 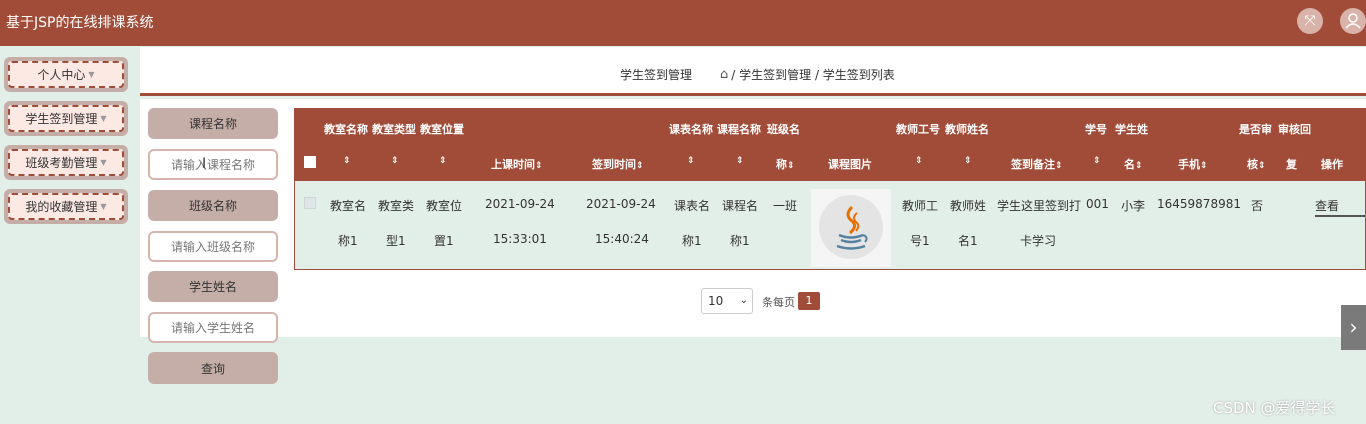 What do you see at coordinates (1340, 206) in the screenshot?
I see `view-button: 查看` at bounding box center [1340, 206].